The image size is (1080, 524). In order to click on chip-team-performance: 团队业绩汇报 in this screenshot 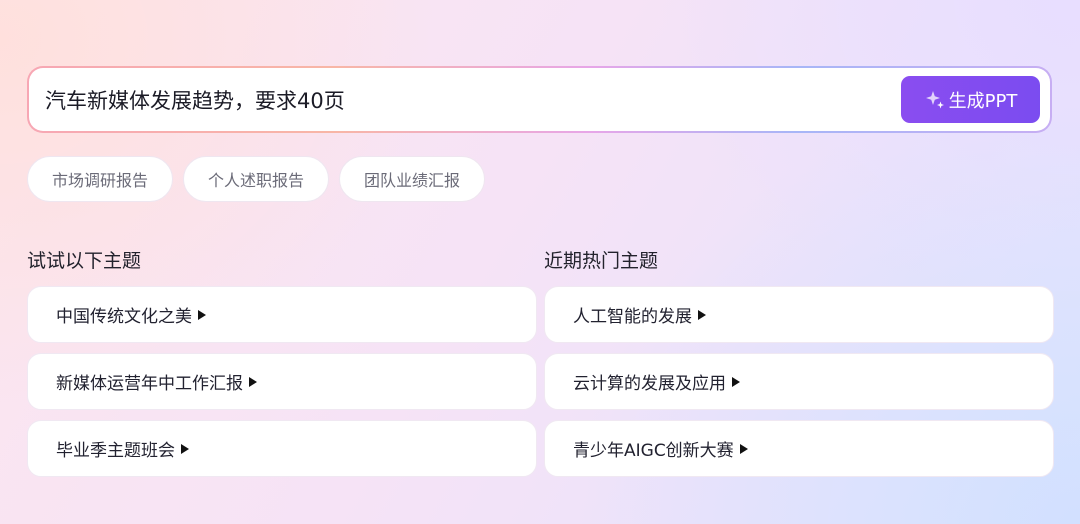, I will do `click(412, 179)`.